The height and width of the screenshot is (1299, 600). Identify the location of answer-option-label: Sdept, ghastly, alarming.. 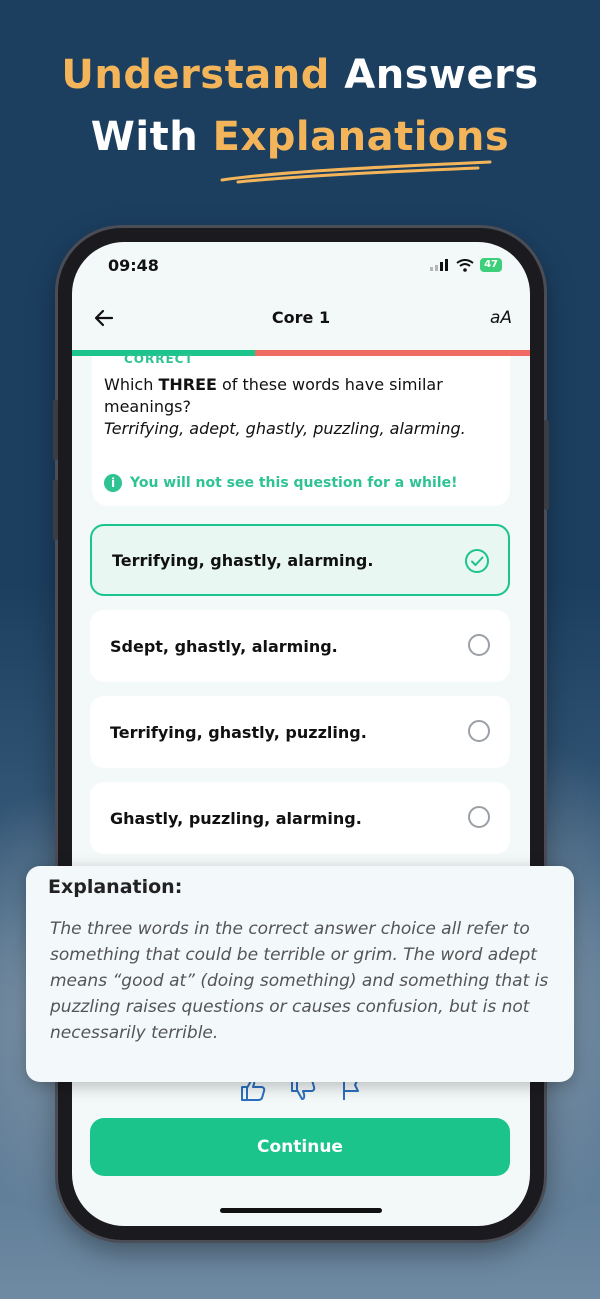
(224, 646).